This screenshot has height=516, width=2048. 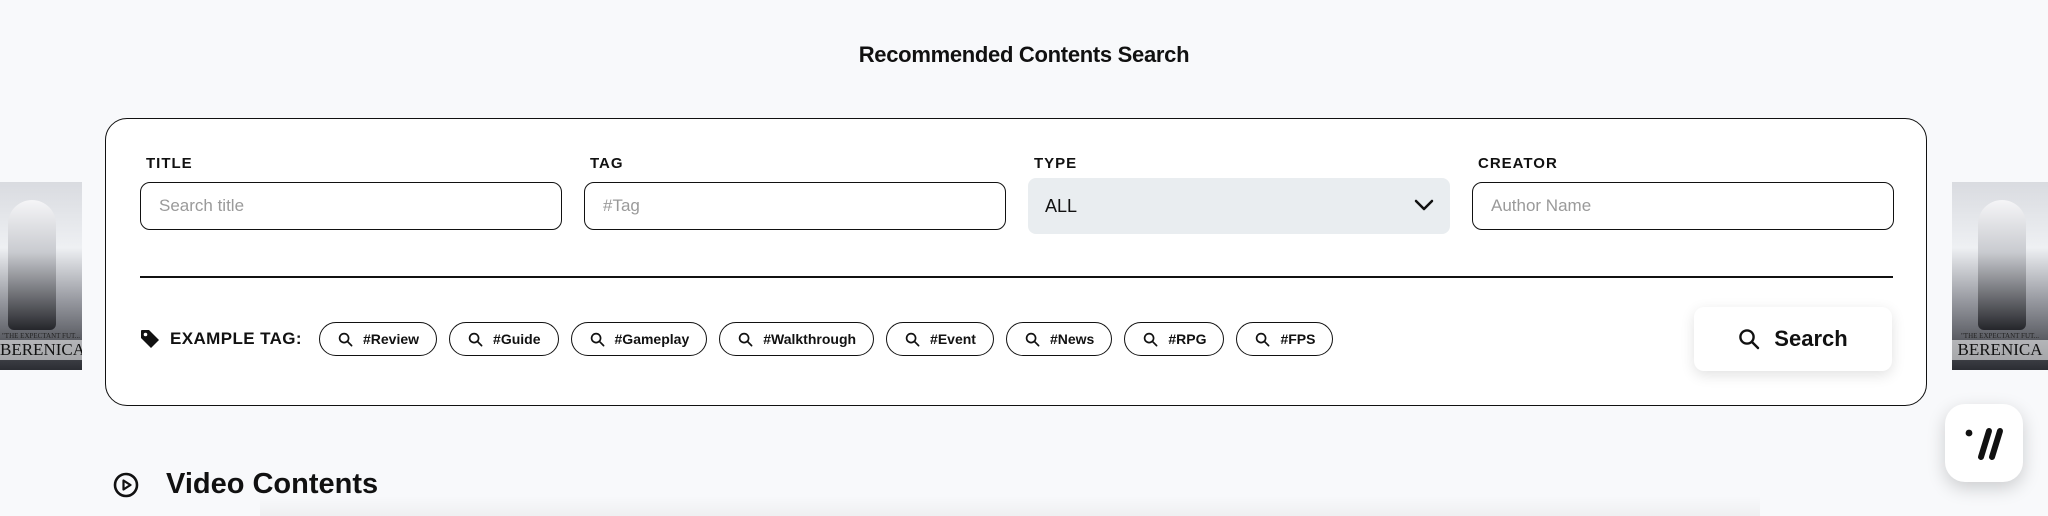 I want to click on tag-chip-guide: #Guide, so click(x=504, y=339).